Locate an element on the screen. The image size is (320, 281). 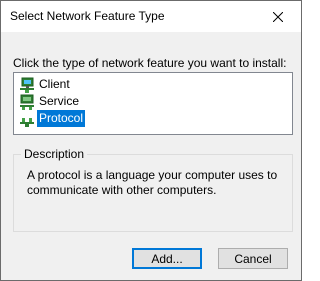
list-item-label: Client is located at coordinates (54, 84).